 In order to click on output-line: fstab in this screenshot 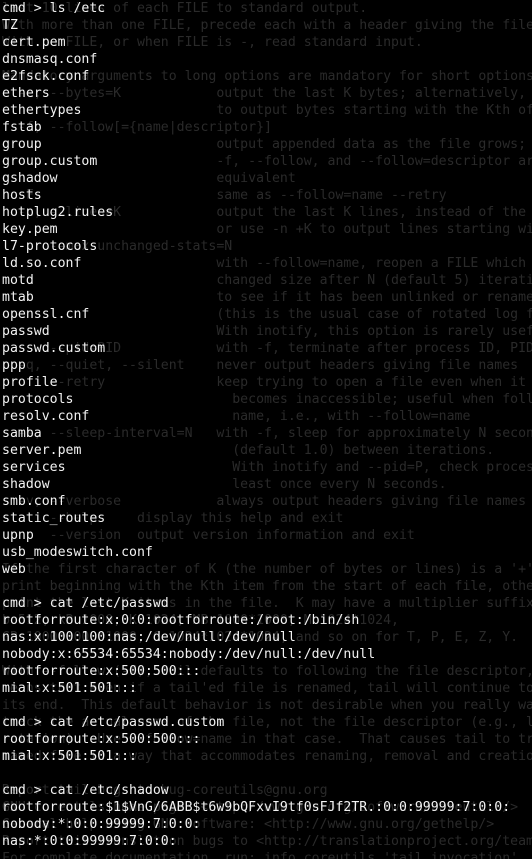, I will do `click(22, 127)`.